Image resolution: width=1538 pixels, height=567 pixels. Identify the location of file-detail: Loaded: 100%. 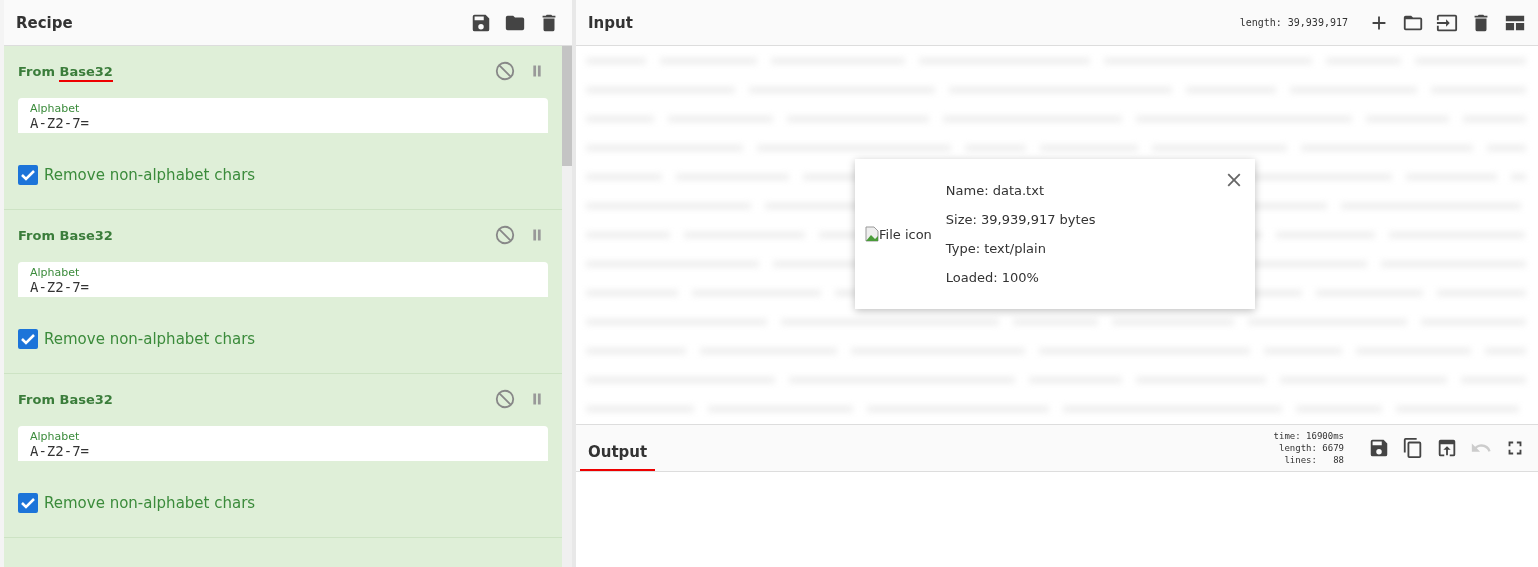
(992, 277).